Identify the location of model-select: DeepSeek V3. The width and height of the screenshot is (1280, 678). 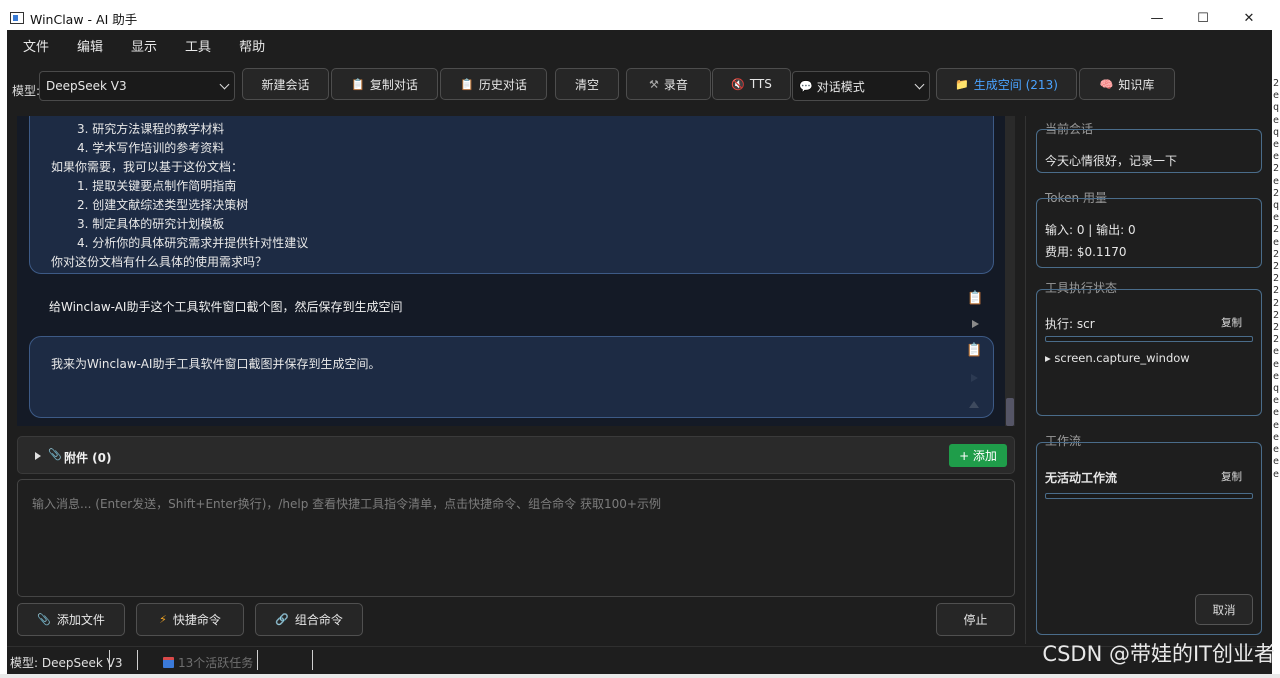
(137, 86).